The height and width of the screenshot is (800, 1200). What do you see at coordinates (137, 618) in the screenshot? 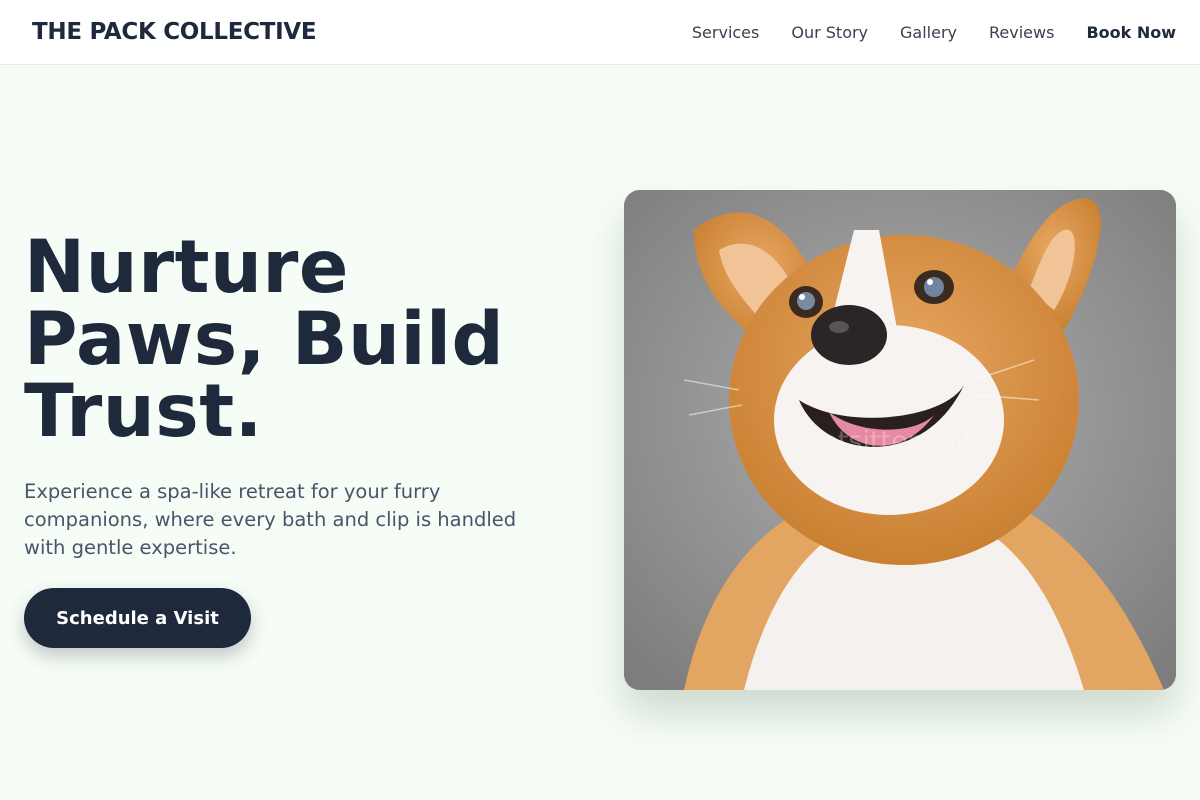
I see `schedule-visit-button: Schedule a Visit` at bounding box center [137, 618].